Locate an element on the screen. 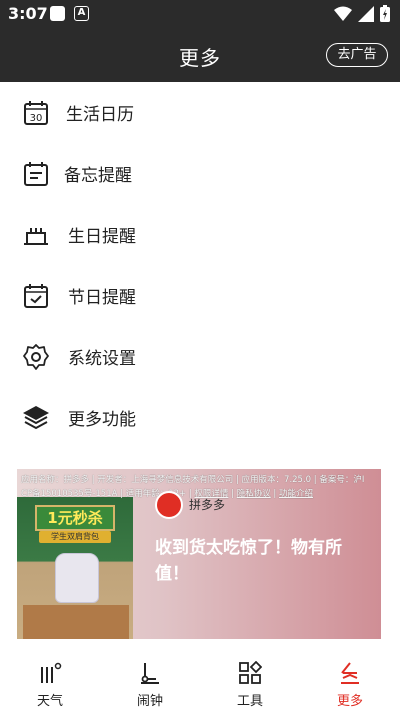  status-time: 3:07 is located at coordinates (28, 13).